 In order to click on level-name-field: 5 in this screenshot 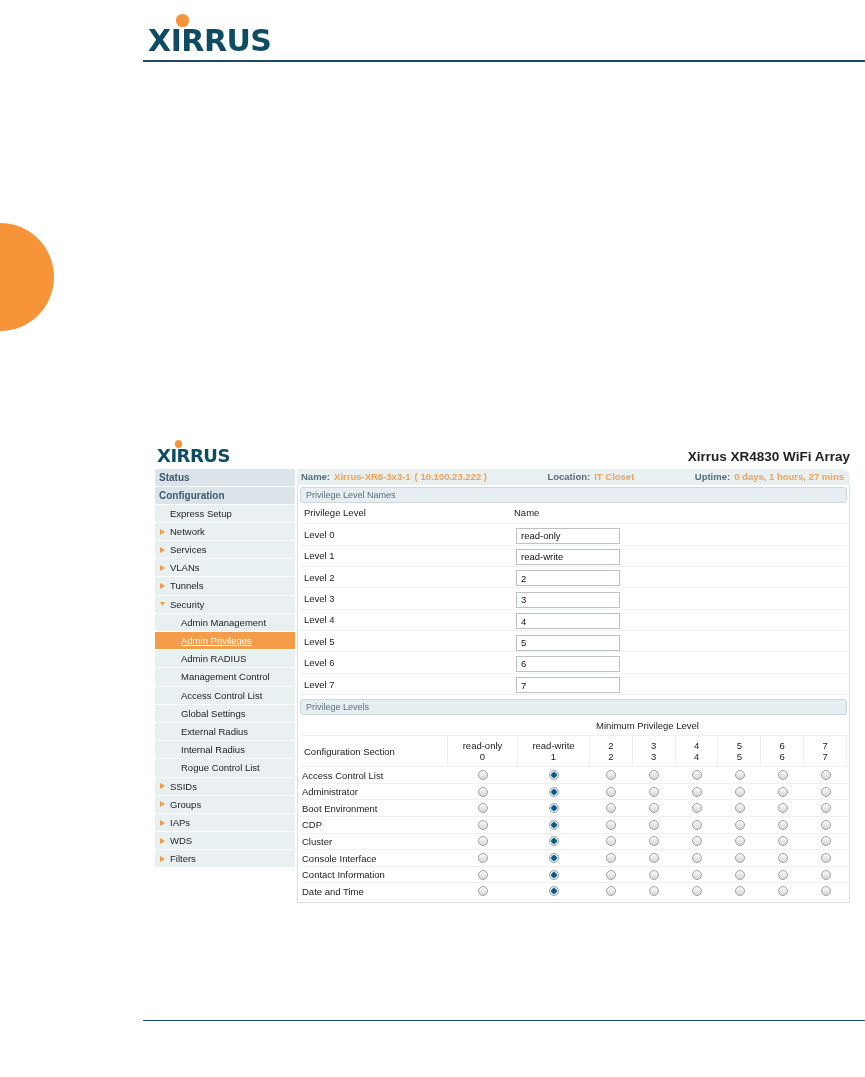, I will do `click(568, 642)`.